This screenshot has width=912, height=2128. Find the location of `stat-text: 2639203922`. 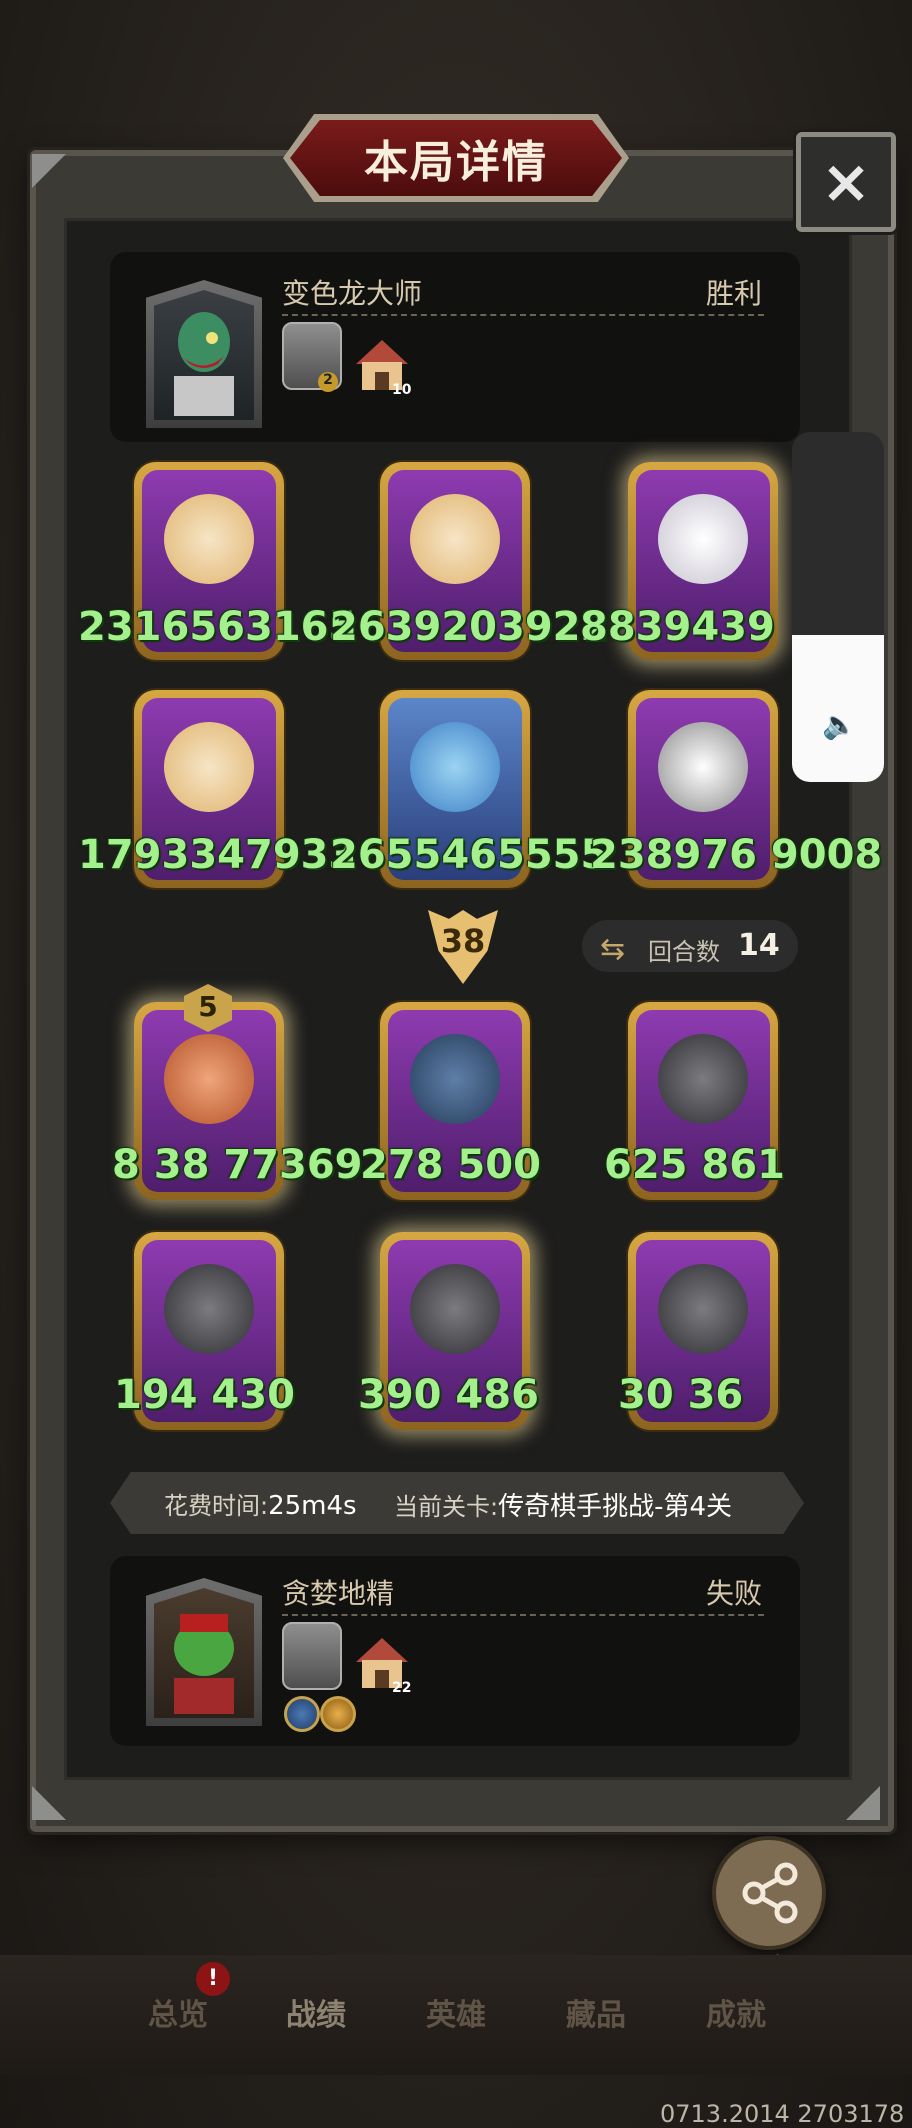

stat-text: 2639203922 is located at coordinates (469, 627).